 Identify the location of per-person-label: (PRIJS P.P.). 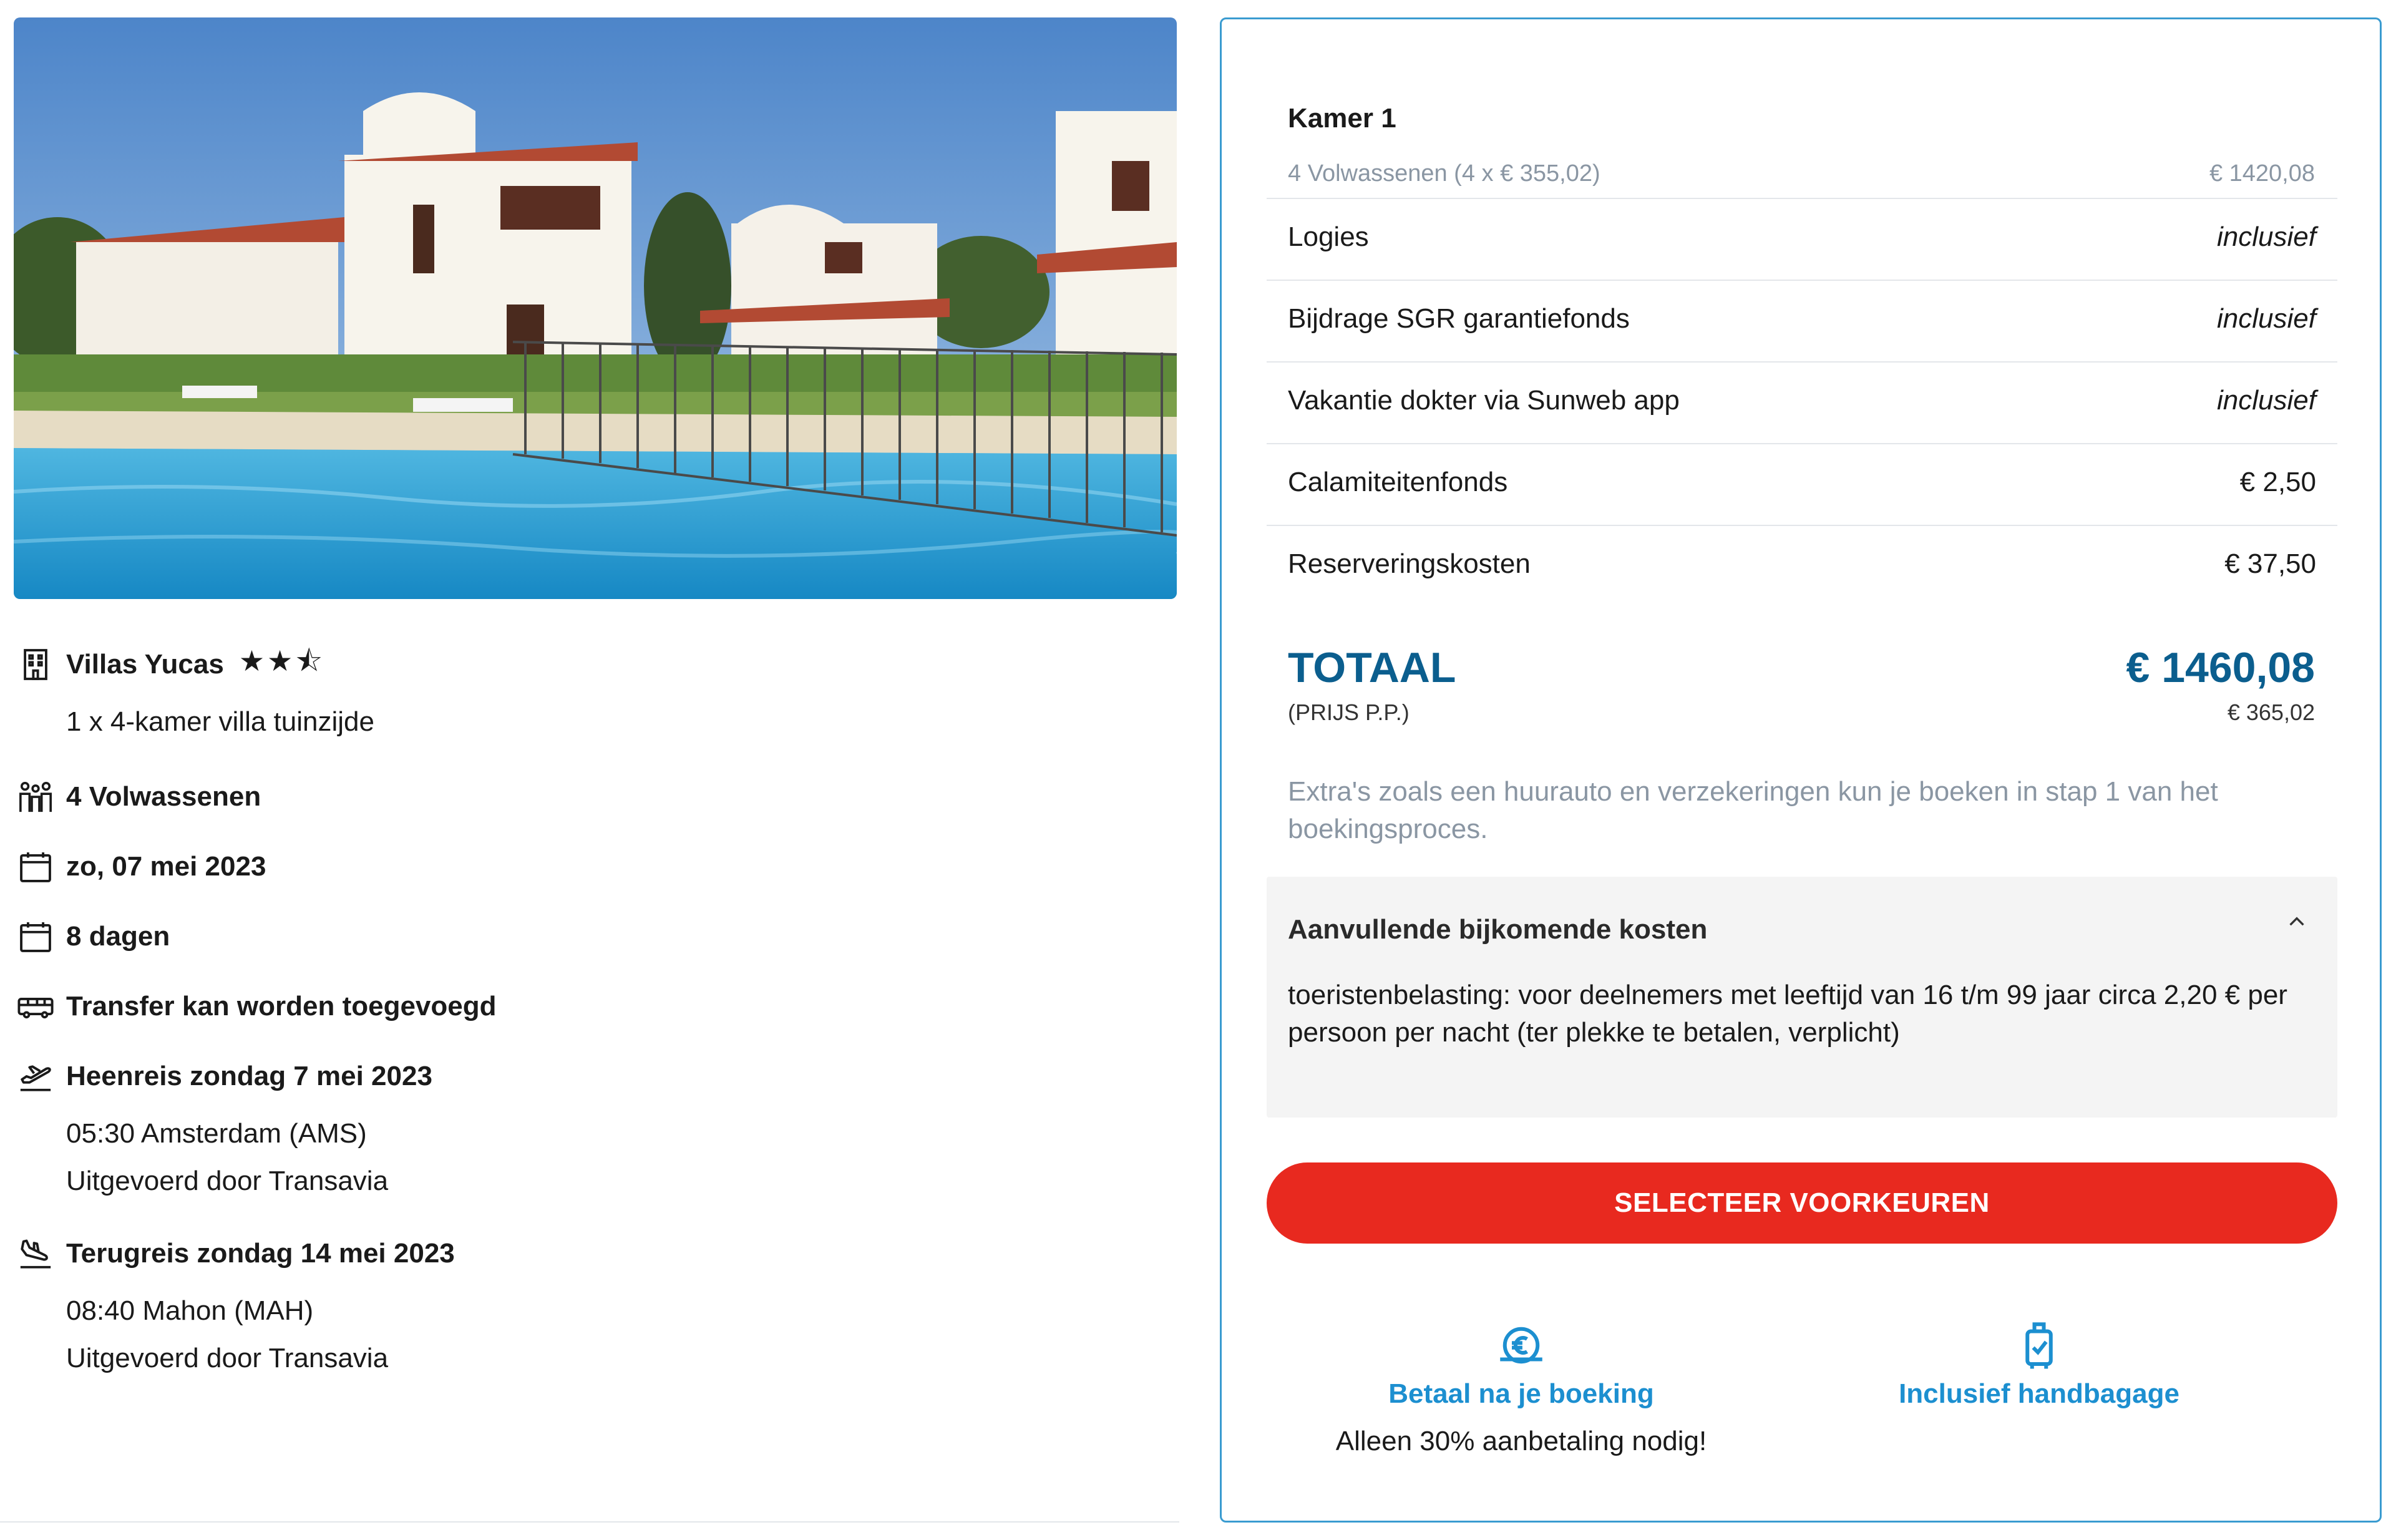
(1349, 712).